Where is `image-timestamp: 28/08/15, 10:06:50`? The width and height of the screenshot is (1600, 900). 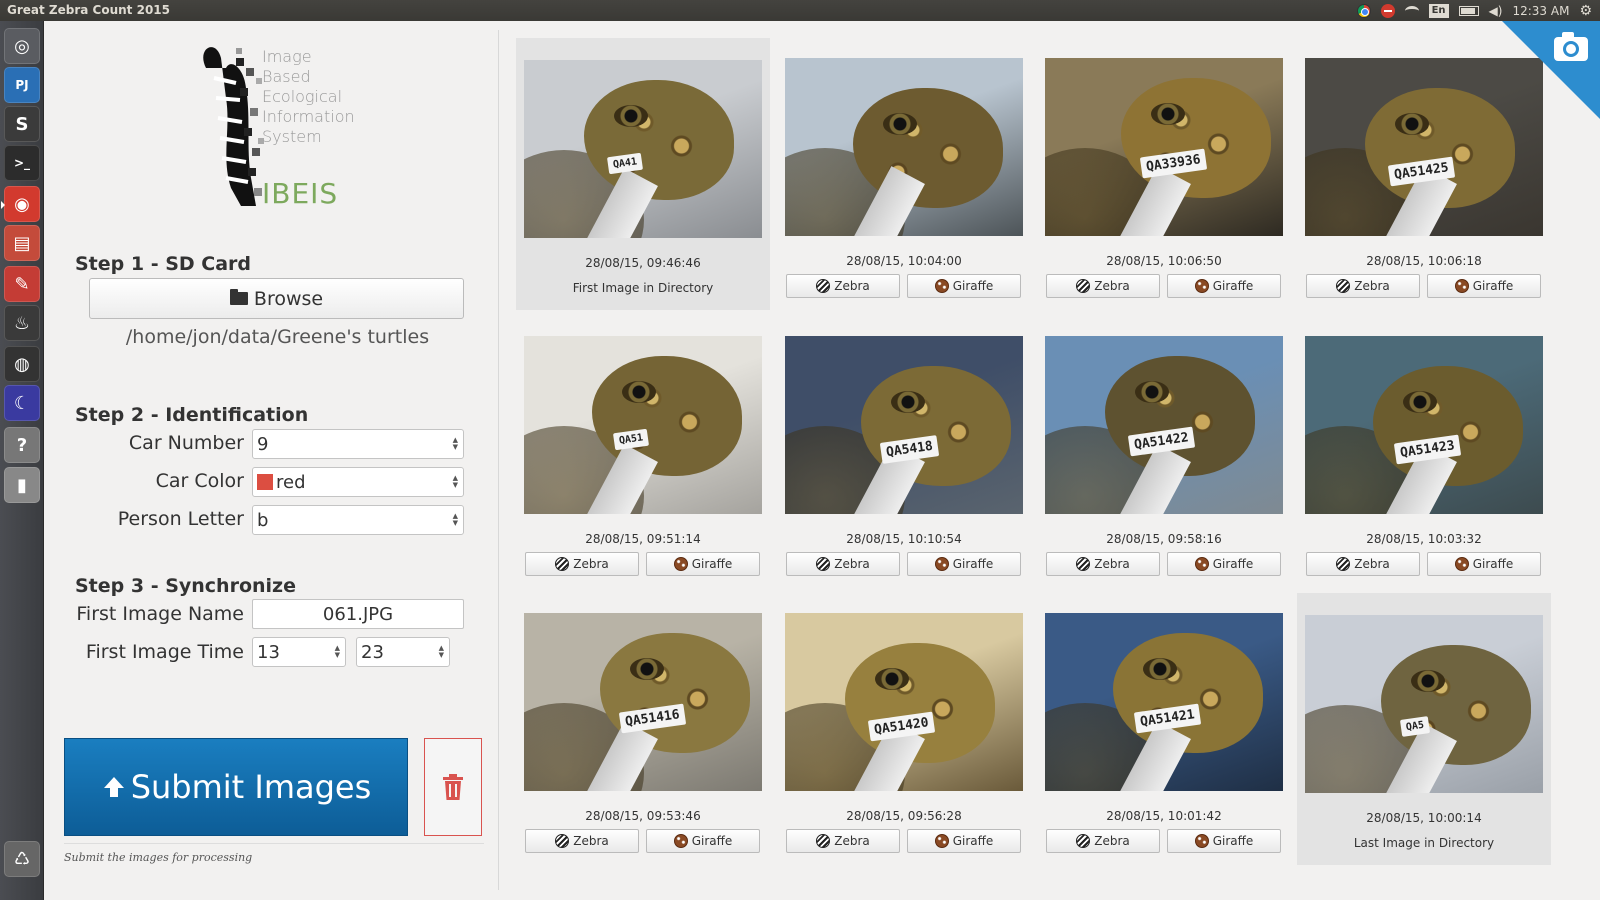
image-timestamp: 28/08/15, 10:06:50 is located at coordinates (1164, 261).